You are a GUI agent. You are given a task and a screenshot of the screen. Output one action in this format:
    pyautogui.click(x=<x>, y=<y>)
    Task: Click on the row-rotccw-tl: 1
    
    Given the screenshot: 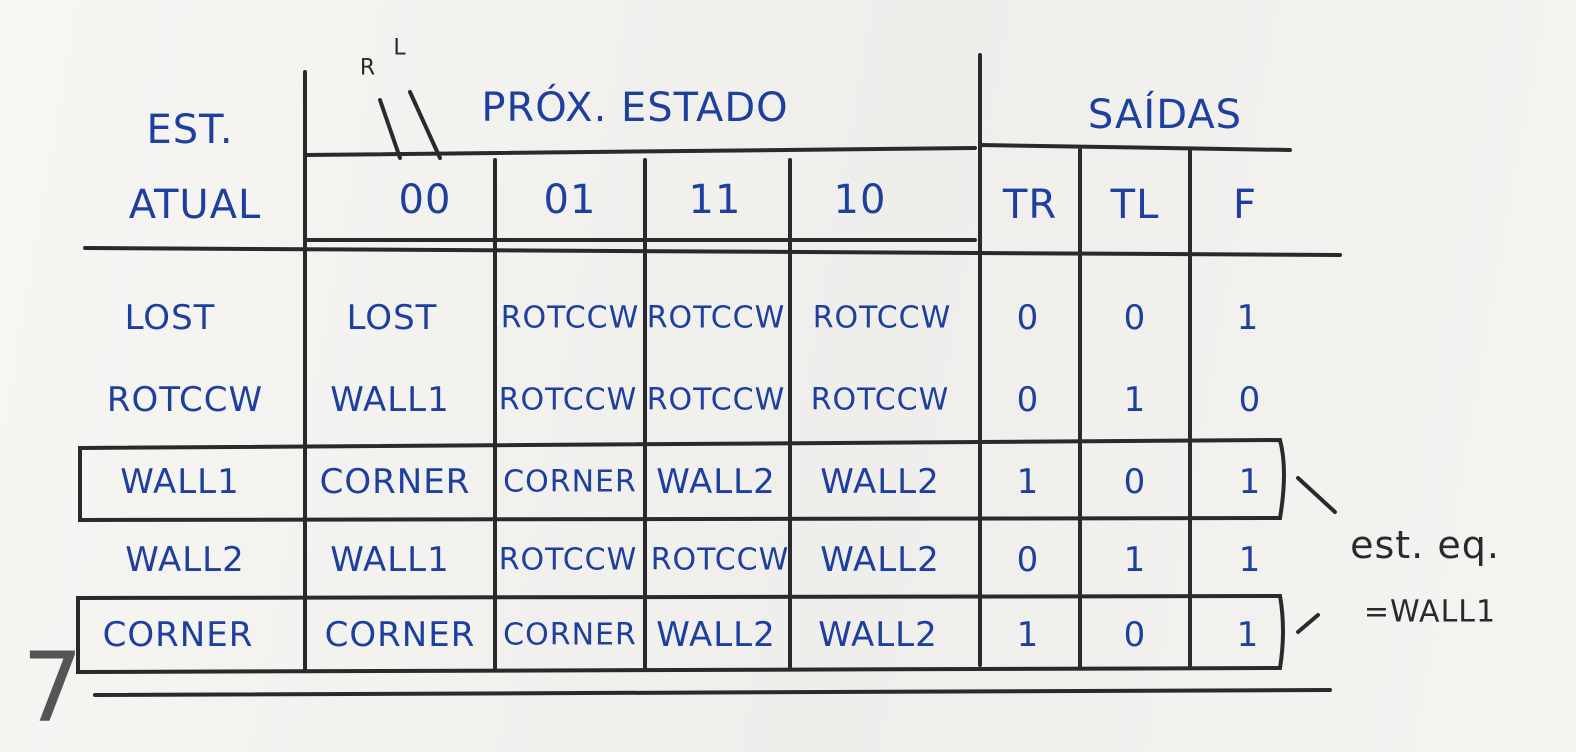 What is the action you would take?
    pyautogui.click(x=1135, y=400)
    